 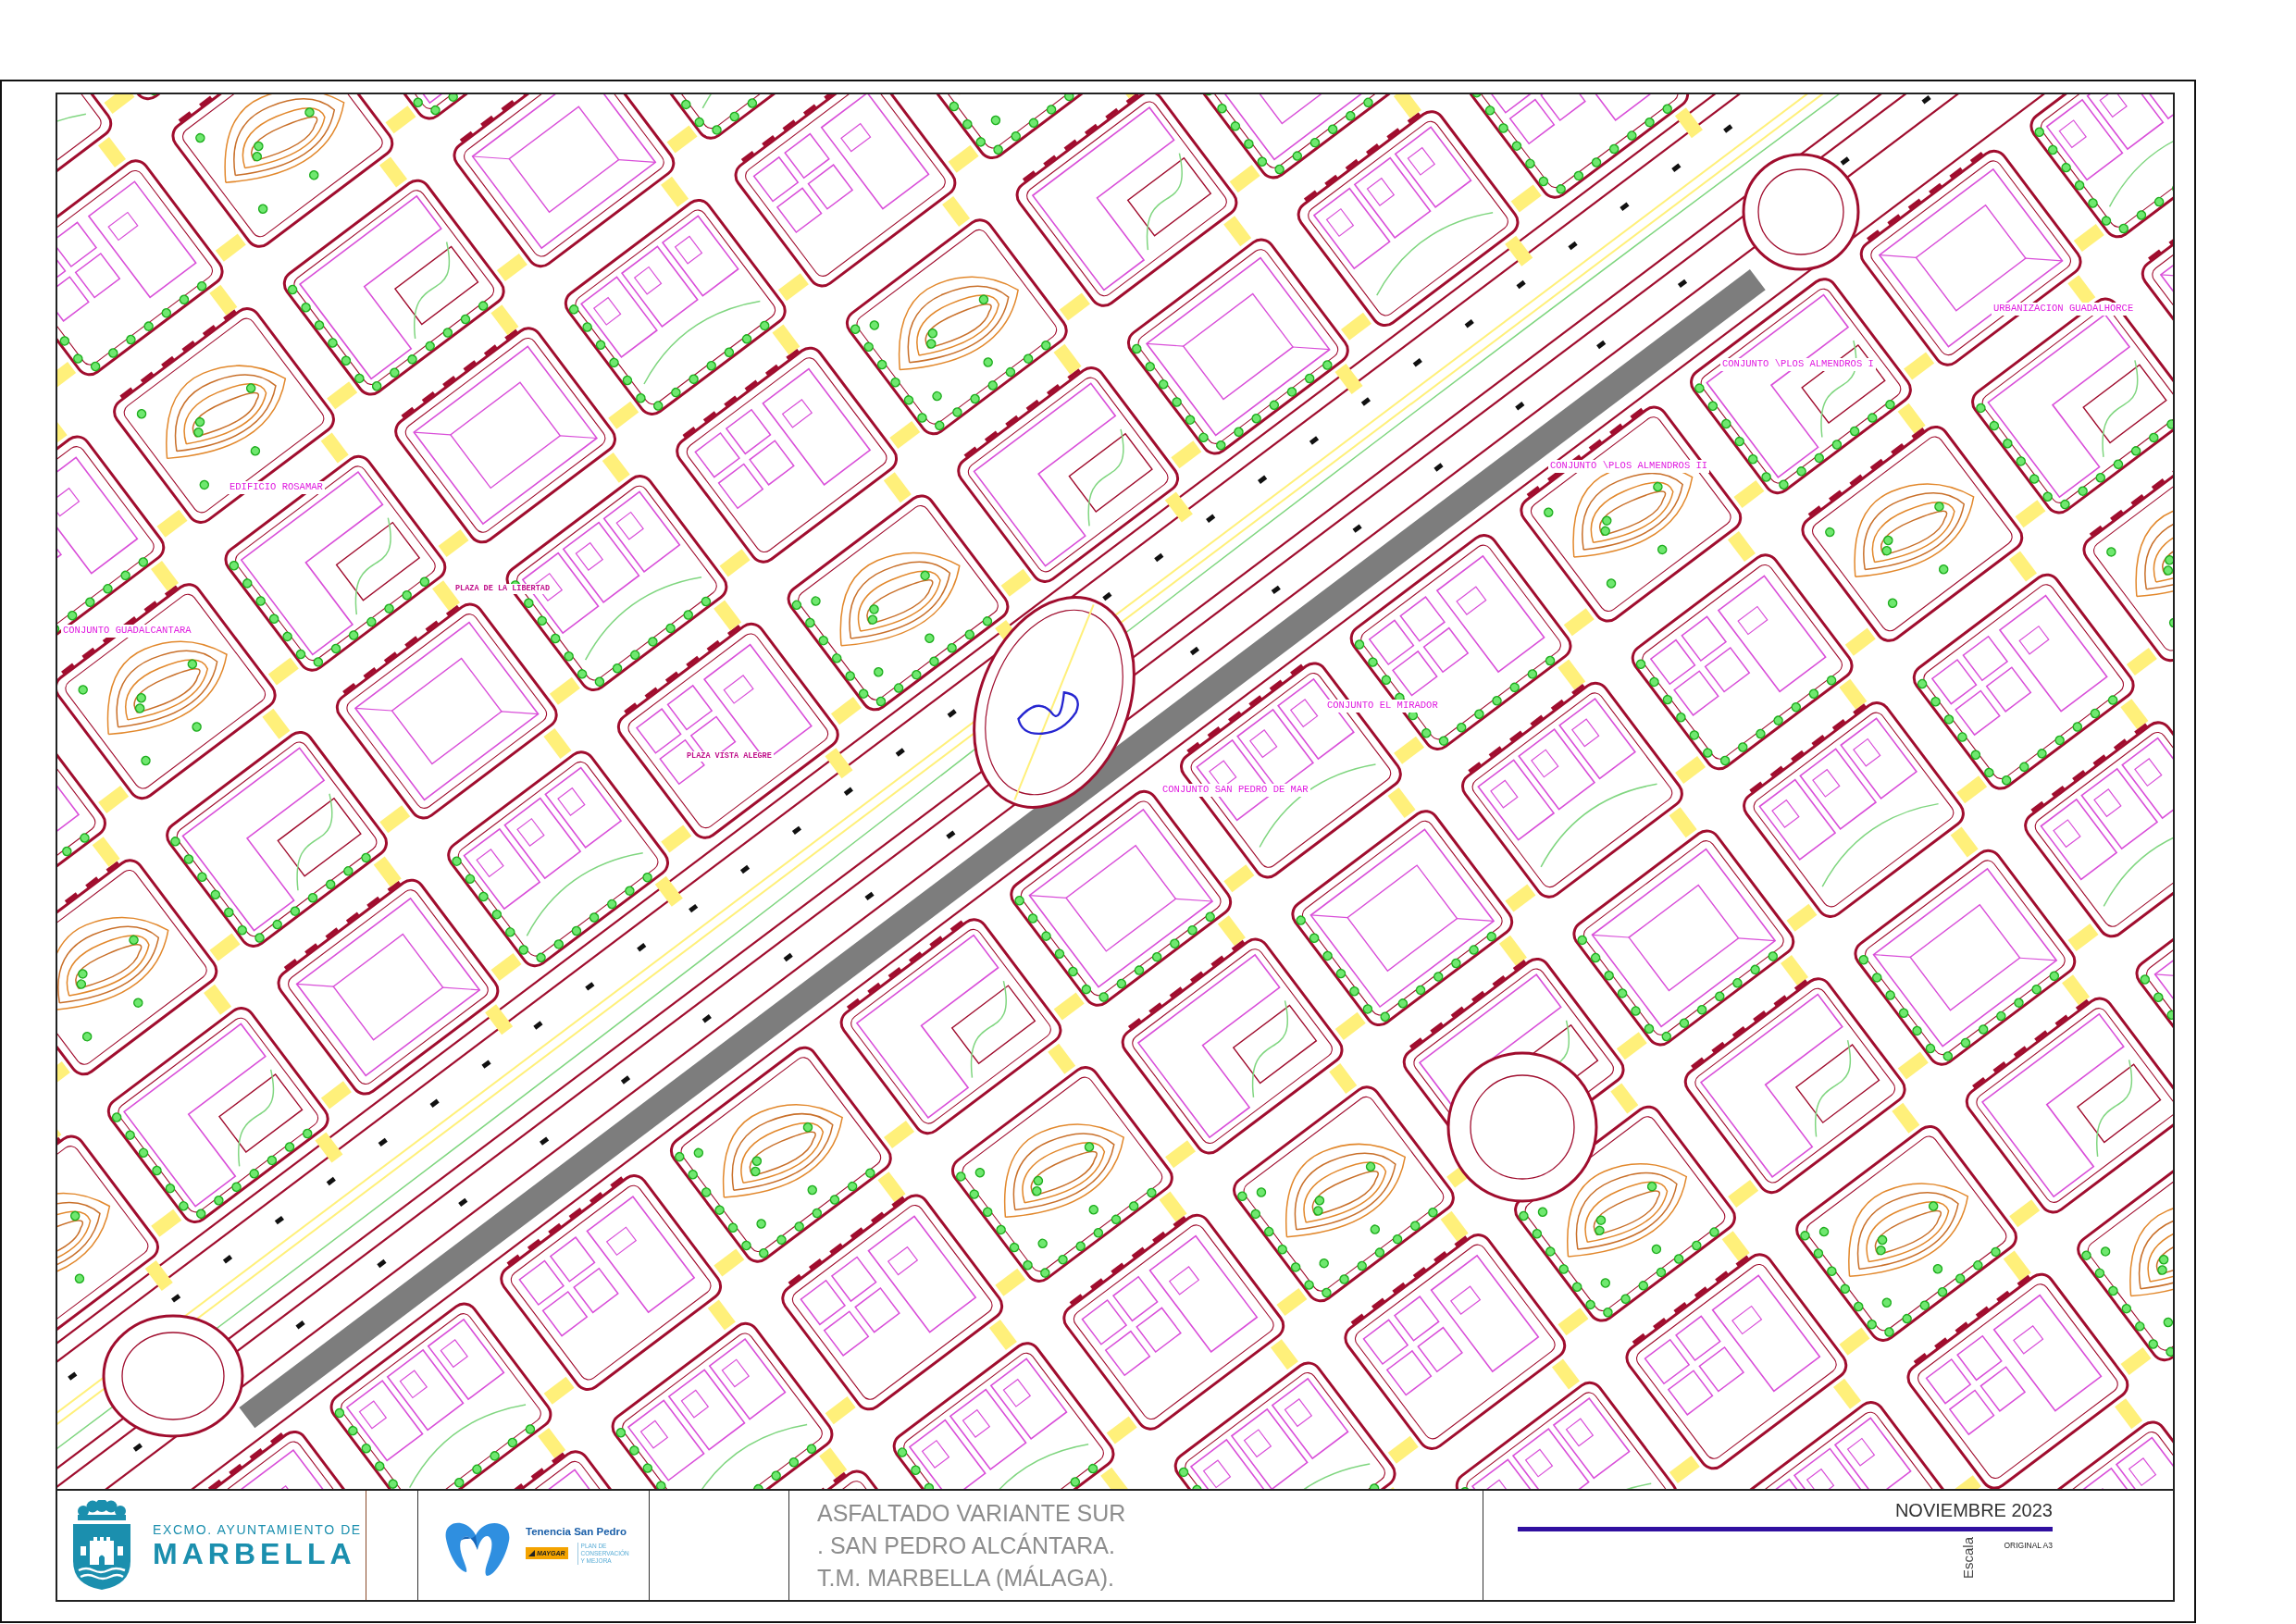 I want to click on project-title-line: T.M. MARBELLA (MÁLAGA)., so click(x=966, y=1578).